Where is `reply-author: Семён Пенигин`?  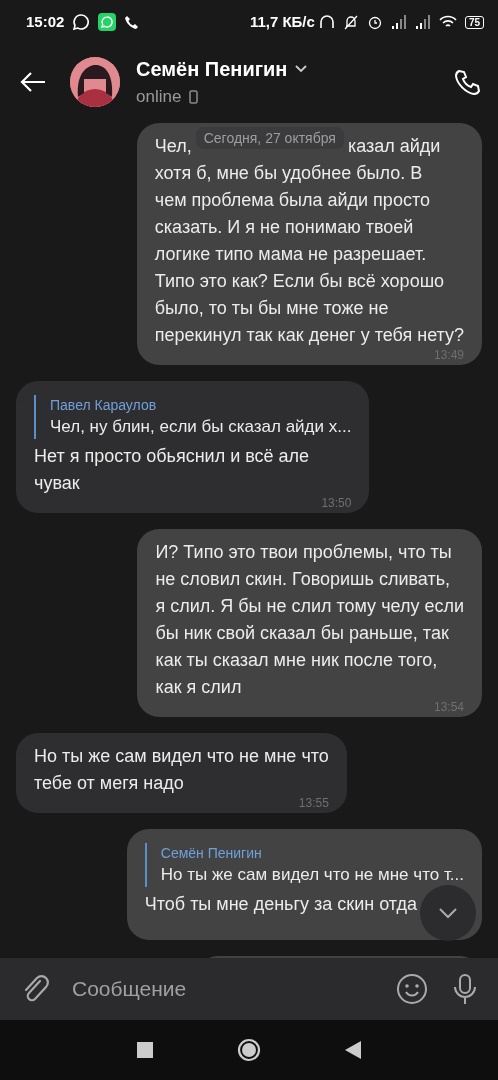 reply-author: Семён Пенигин is located at coordinates (211, 853).